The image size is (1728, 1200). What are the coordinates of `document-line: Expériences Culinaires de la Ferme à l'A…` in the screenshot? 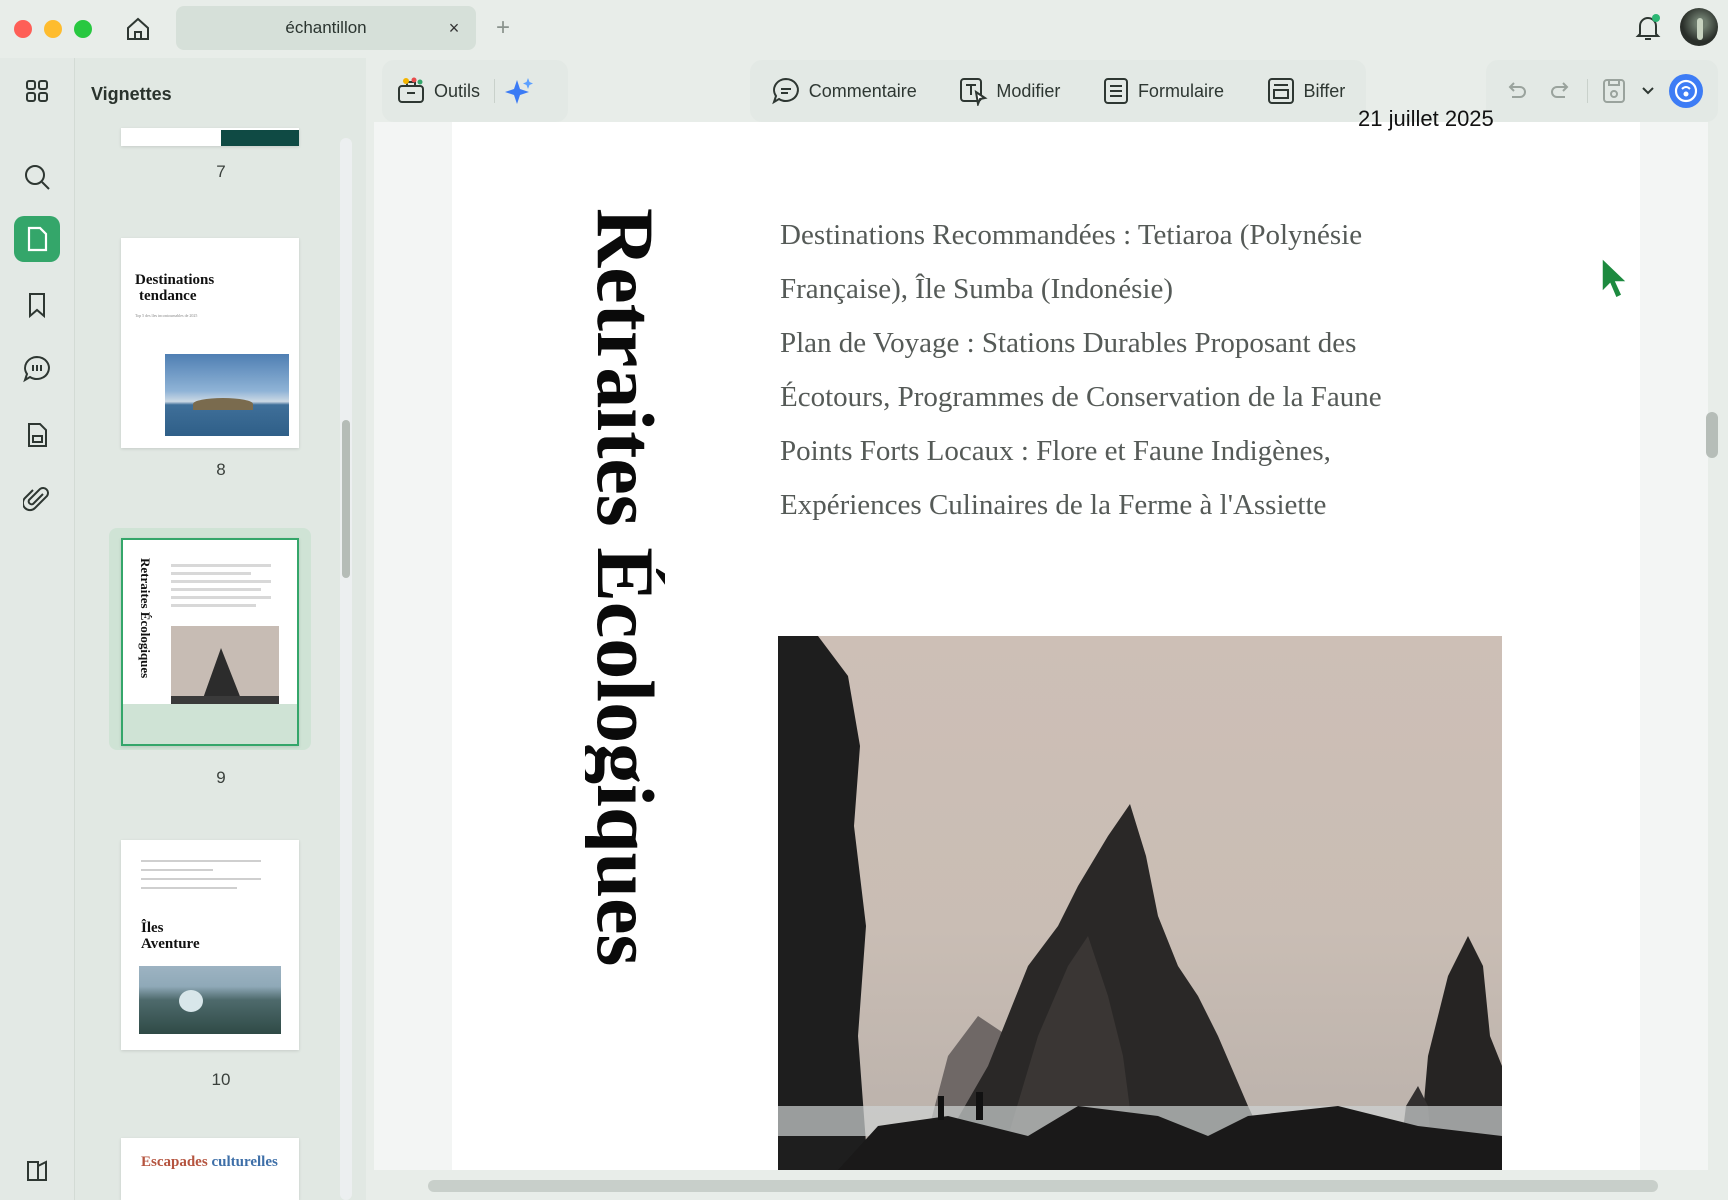 It's located at (1053, 505).